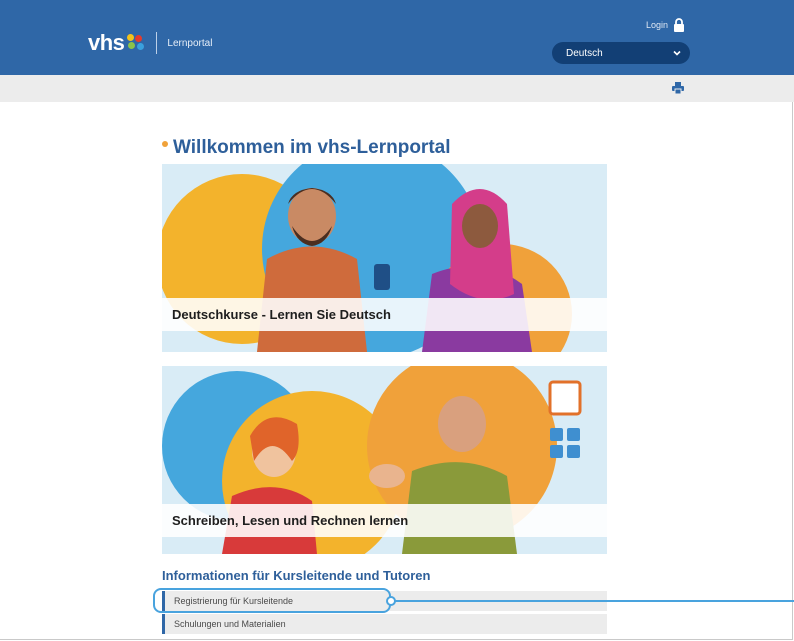  I want to click on login-link: Login, so click(665, 25).